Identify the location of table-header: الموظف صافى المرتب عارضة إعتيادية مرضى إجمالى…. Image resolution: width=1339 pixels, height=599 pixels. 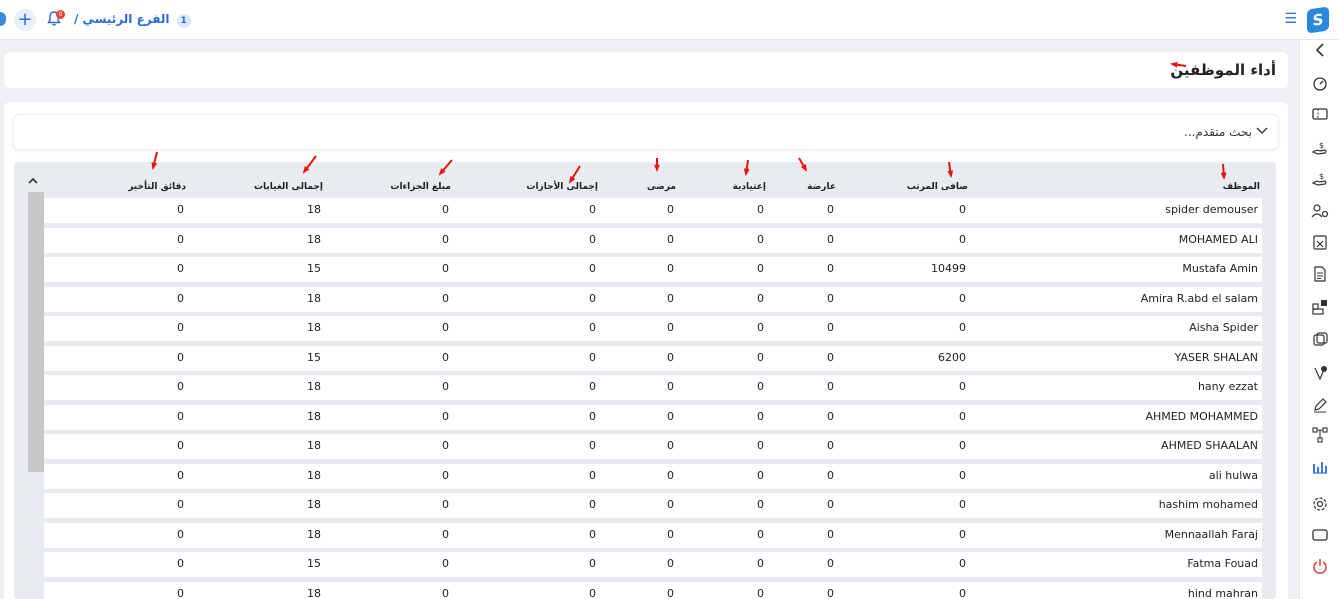
(653, 187).